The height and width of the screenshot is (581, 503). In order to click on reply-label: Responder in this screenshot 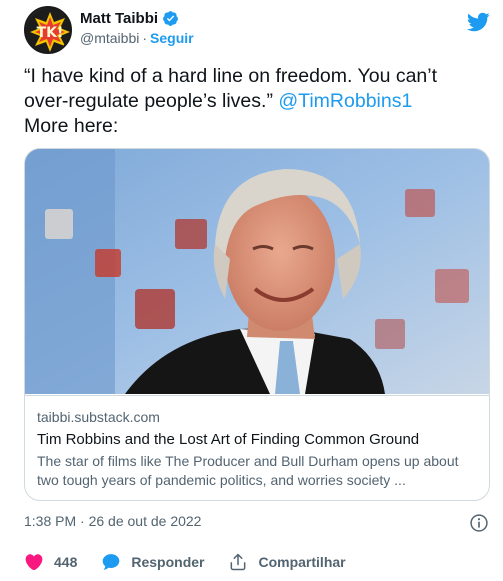, I will do `click(168, 562)`.